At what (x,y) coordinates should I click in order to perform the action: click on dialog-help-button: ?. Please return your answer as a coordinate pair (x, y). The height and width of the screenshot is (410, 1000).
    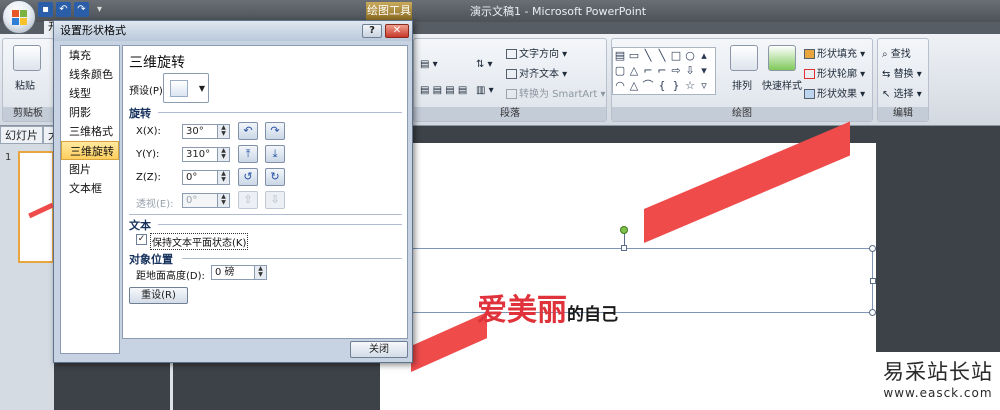
    Looking at the image, I should click on (372, 31).